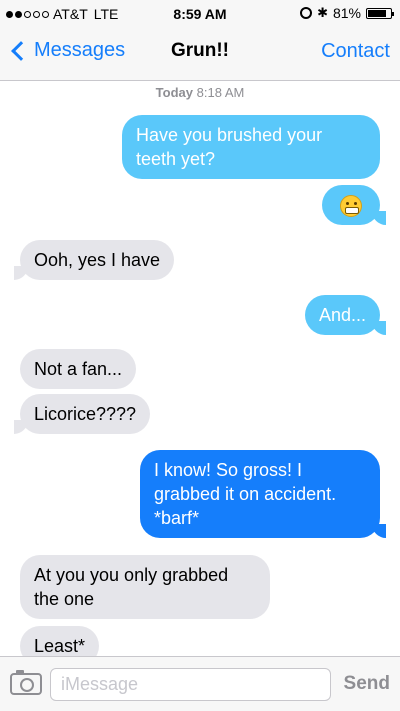 This screenshot has width=400, height=711. What do you see at coordinates (200, 13) in the screenshot?
I see `status-bar: AT&T LTE 8:59 AM ✱ 81%` at bounding box center [200, 13].